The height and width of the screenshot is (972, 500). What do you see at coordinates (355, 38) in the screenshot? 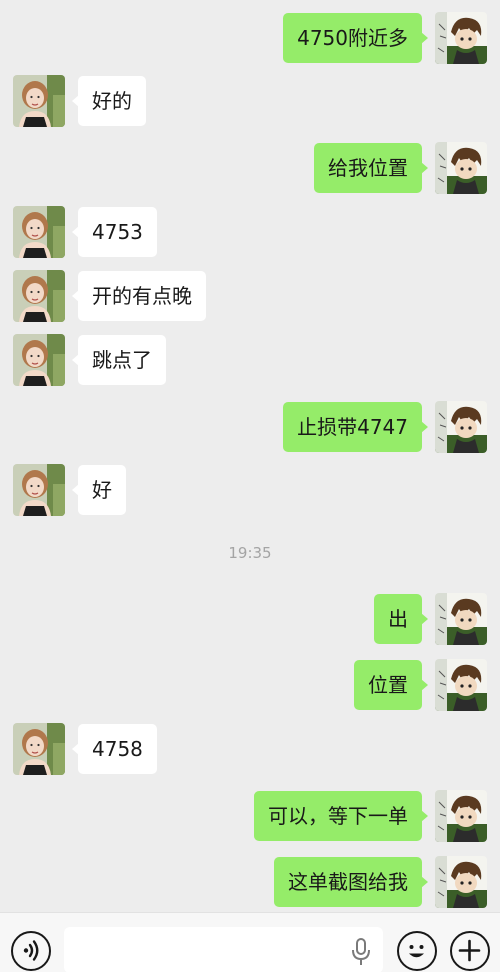
I see `message-bubble-sent: 4750附近多` at bounding box center [355, 38].